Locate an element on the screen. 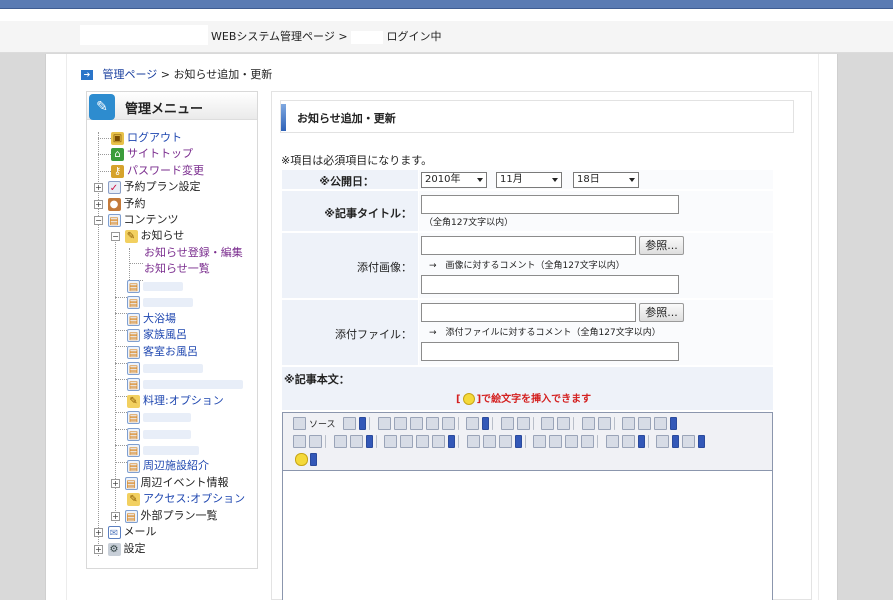  subscript-icon is located at coordinates (612, 441).